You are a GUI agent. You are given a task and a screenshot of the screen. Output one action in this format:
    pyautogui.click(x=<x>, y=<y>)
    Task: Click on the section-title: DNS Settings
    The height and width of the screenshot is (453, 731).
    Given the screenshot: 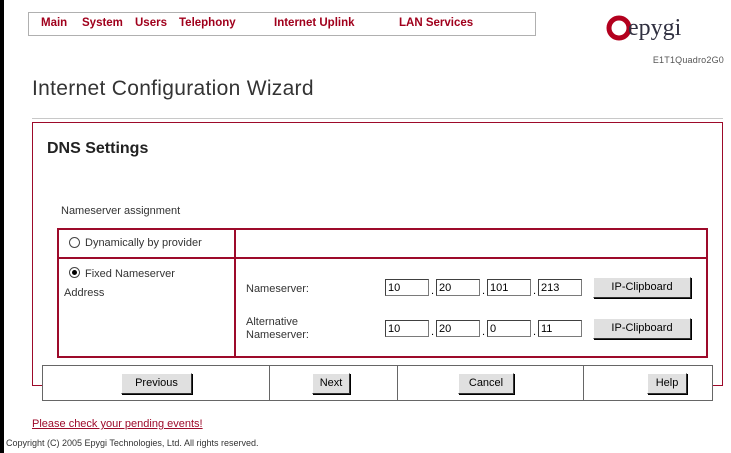 What is the action you would take?
    pyautogui.click(x=98, y=148)
    